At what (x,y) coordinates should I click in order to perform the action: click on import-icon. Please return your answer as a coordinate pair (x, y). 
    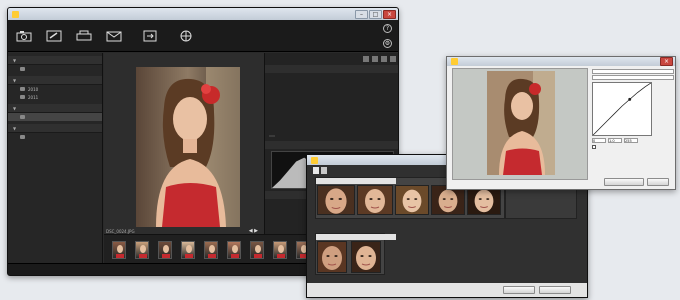
    Looking at the image, I should click on (24, 35).